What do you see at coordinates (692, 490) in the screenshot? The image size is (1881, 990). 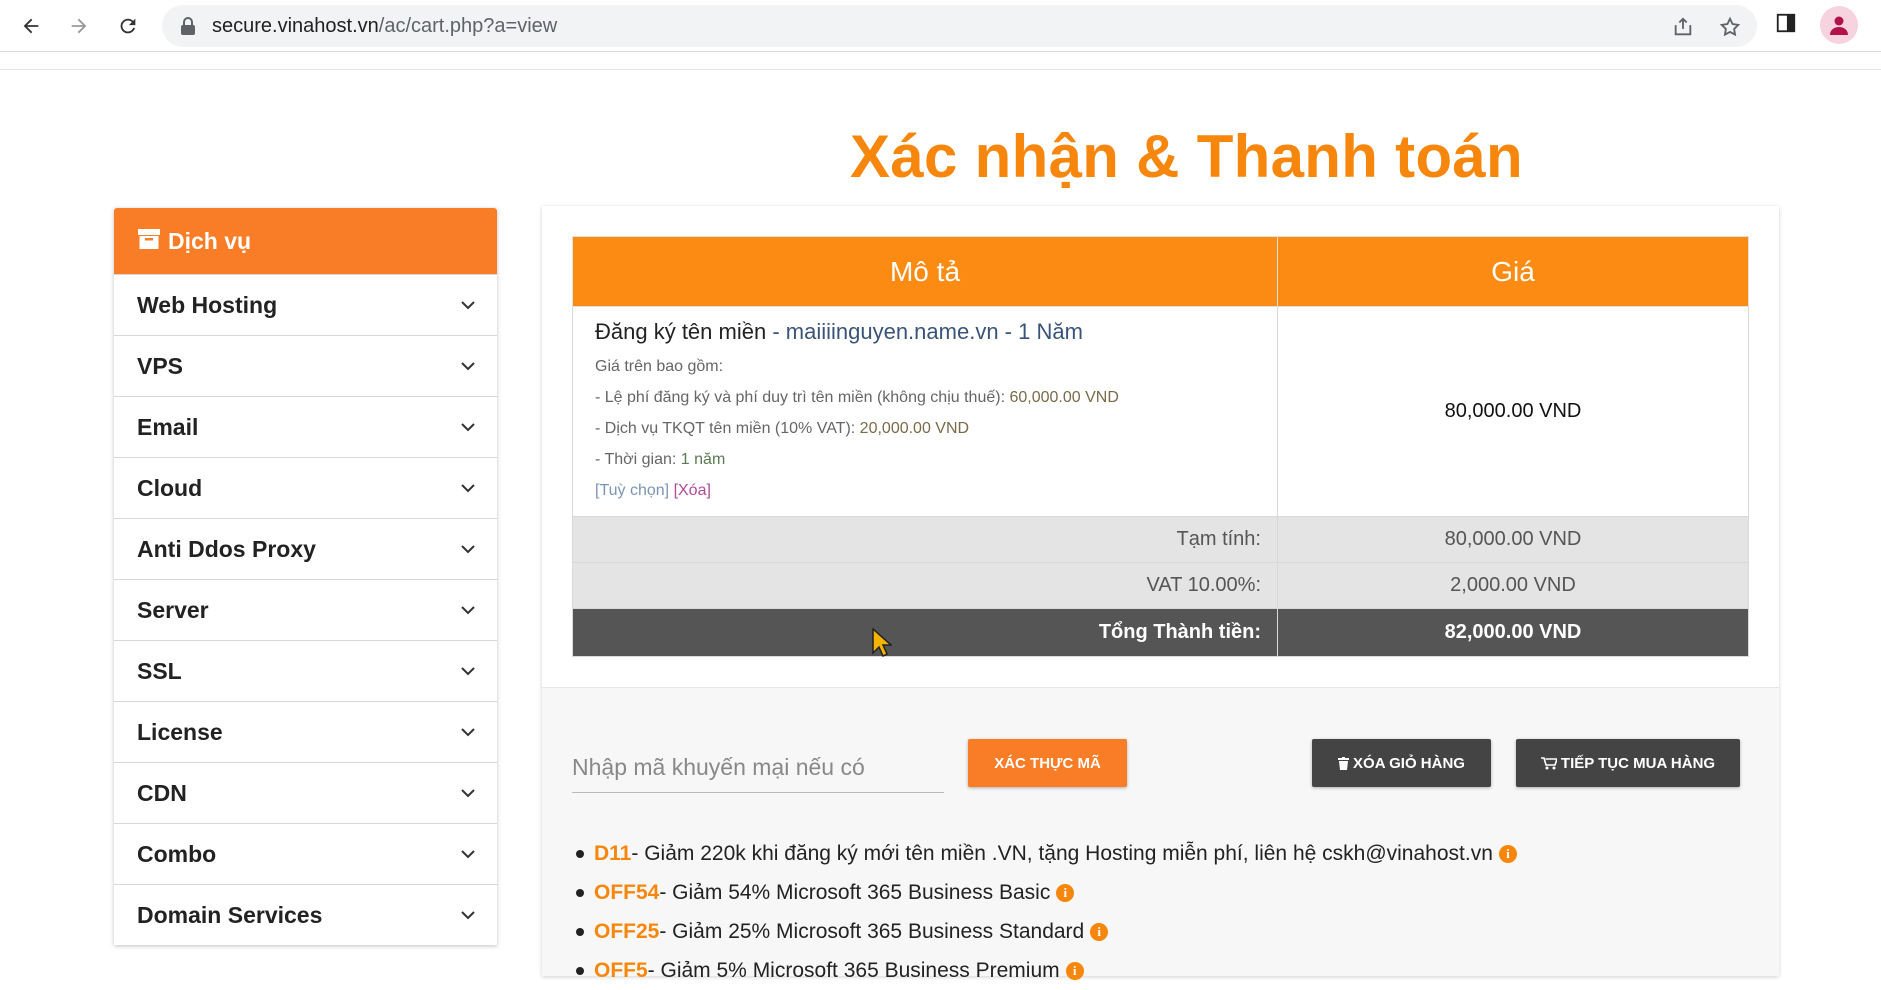 I see `item-remove-link: [Xóa]` at bounding box center [692, 490].